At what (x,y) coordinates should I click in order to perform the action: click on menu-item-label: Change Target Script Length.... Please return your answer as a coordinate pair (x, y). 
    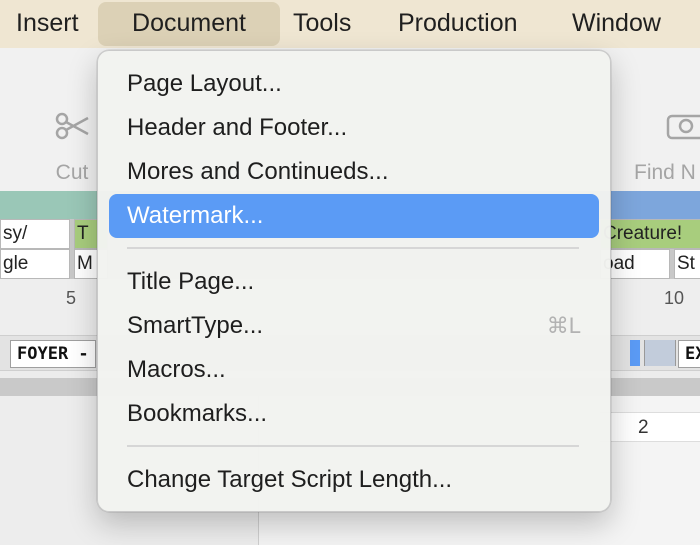
    Looking at the image, I should click on (290, 479).